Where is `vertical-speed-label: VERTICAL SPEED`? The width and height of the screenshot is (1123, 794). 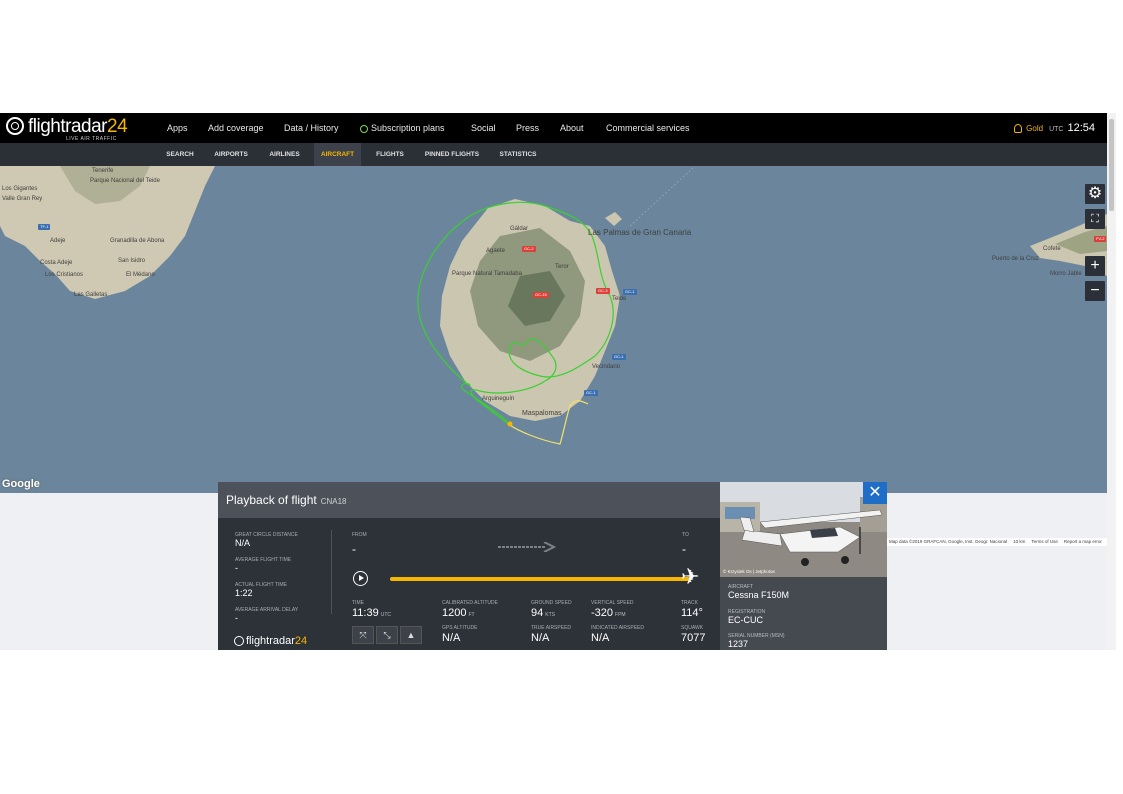
vertical-speed-label: VERTICAL SPEED is located at coordinates (612, 603).